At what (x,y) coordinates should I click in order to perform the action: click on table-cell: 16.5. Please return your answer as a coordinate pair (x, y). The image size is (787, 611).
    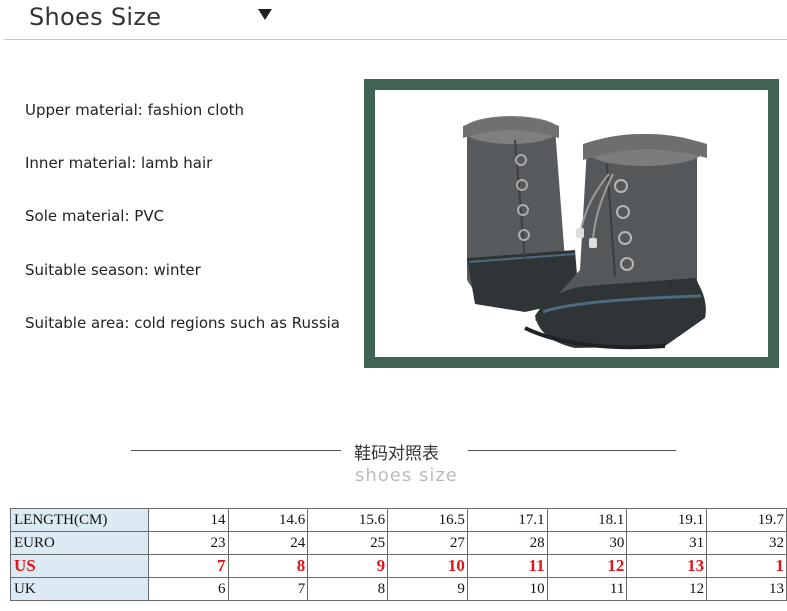
    Looking at the image, I should click on (427, 520).